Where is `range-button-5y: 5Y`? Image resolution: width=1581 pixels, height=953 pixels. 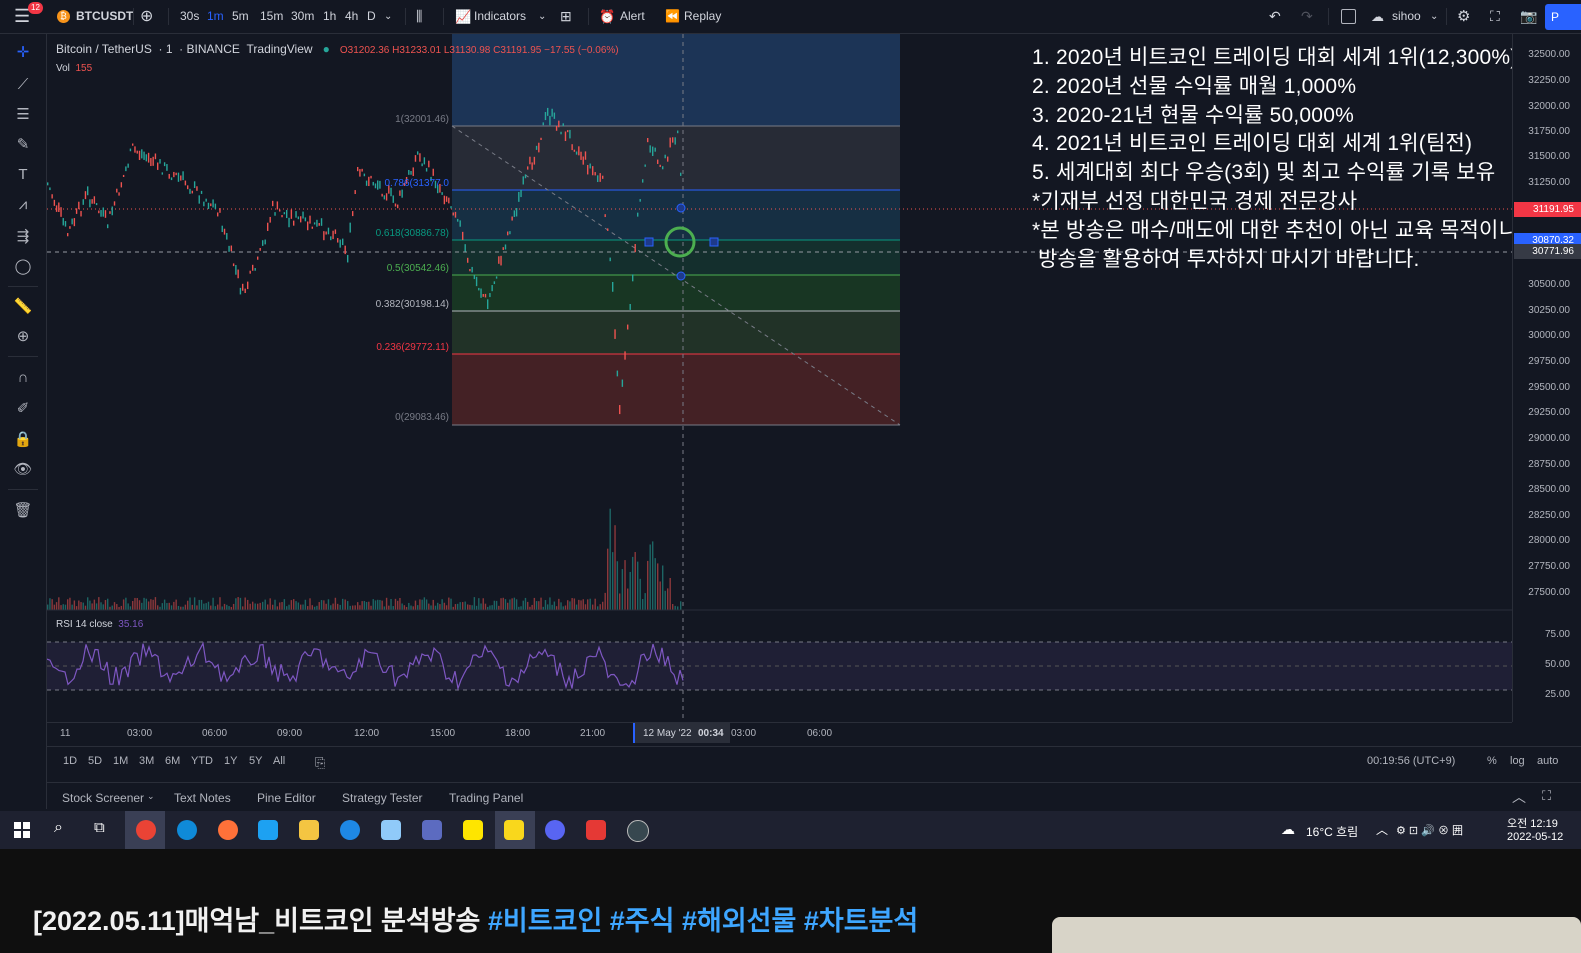 range-button-5y: 5Y is located at coordinates (255, 761).